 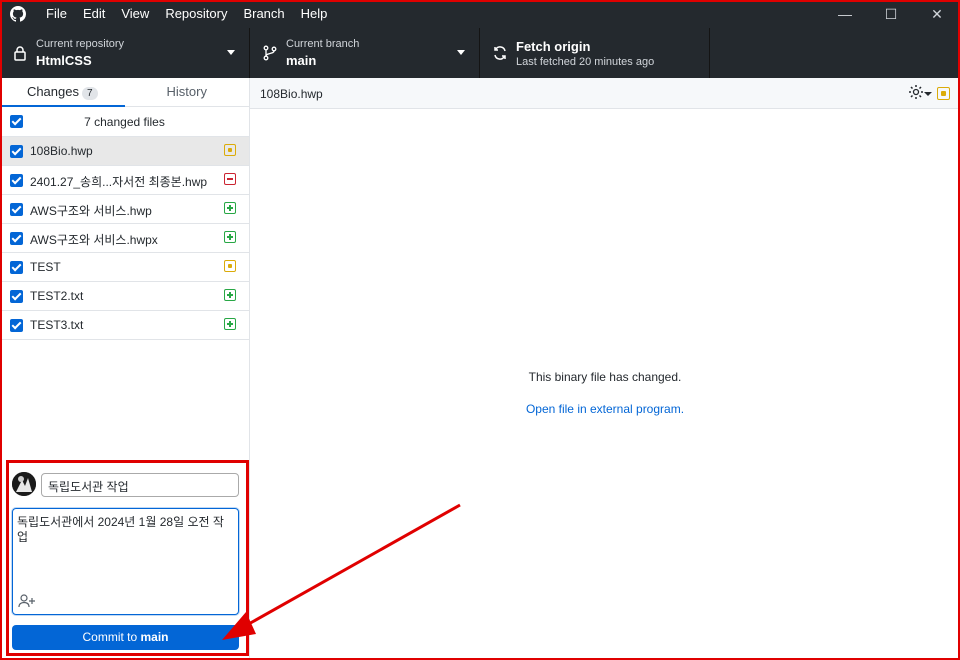 I want to click on minimize-button: —, so click(x=845, y=14).